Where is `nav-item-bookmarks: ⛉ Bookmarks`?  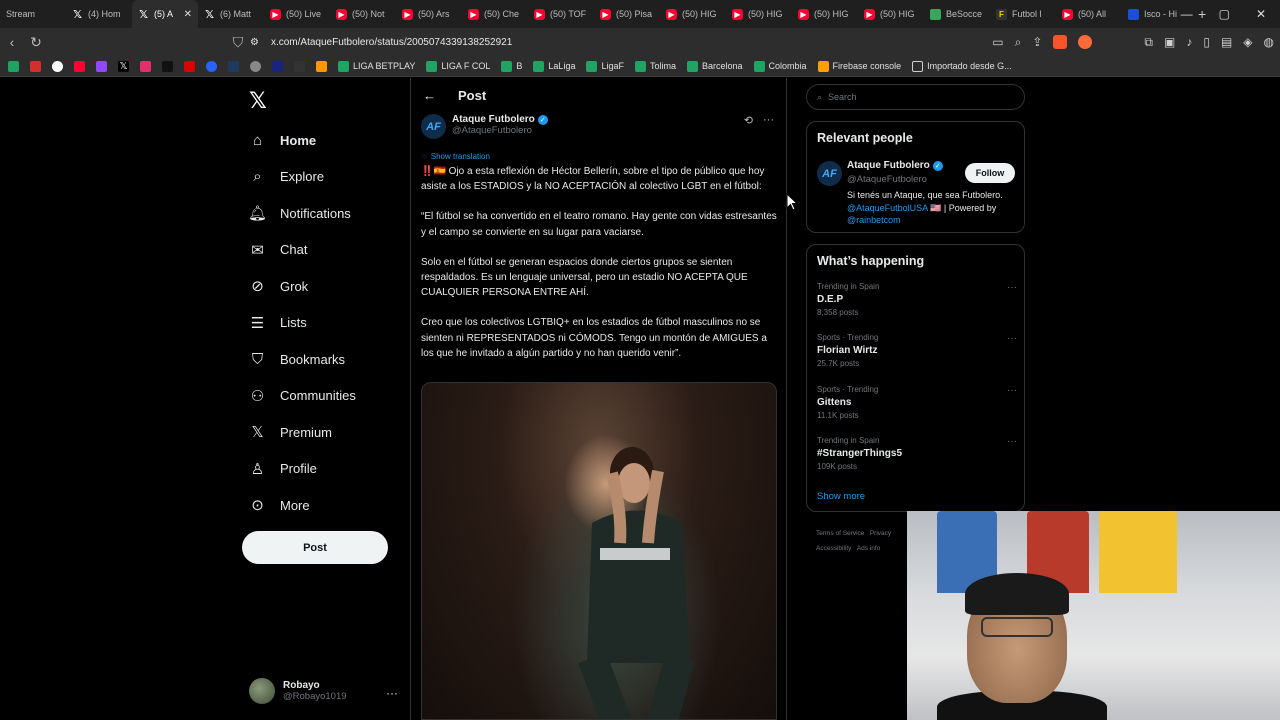 nav-item-bookmarks: ⛉ Bookmarks is located at coordinates (302, 359).